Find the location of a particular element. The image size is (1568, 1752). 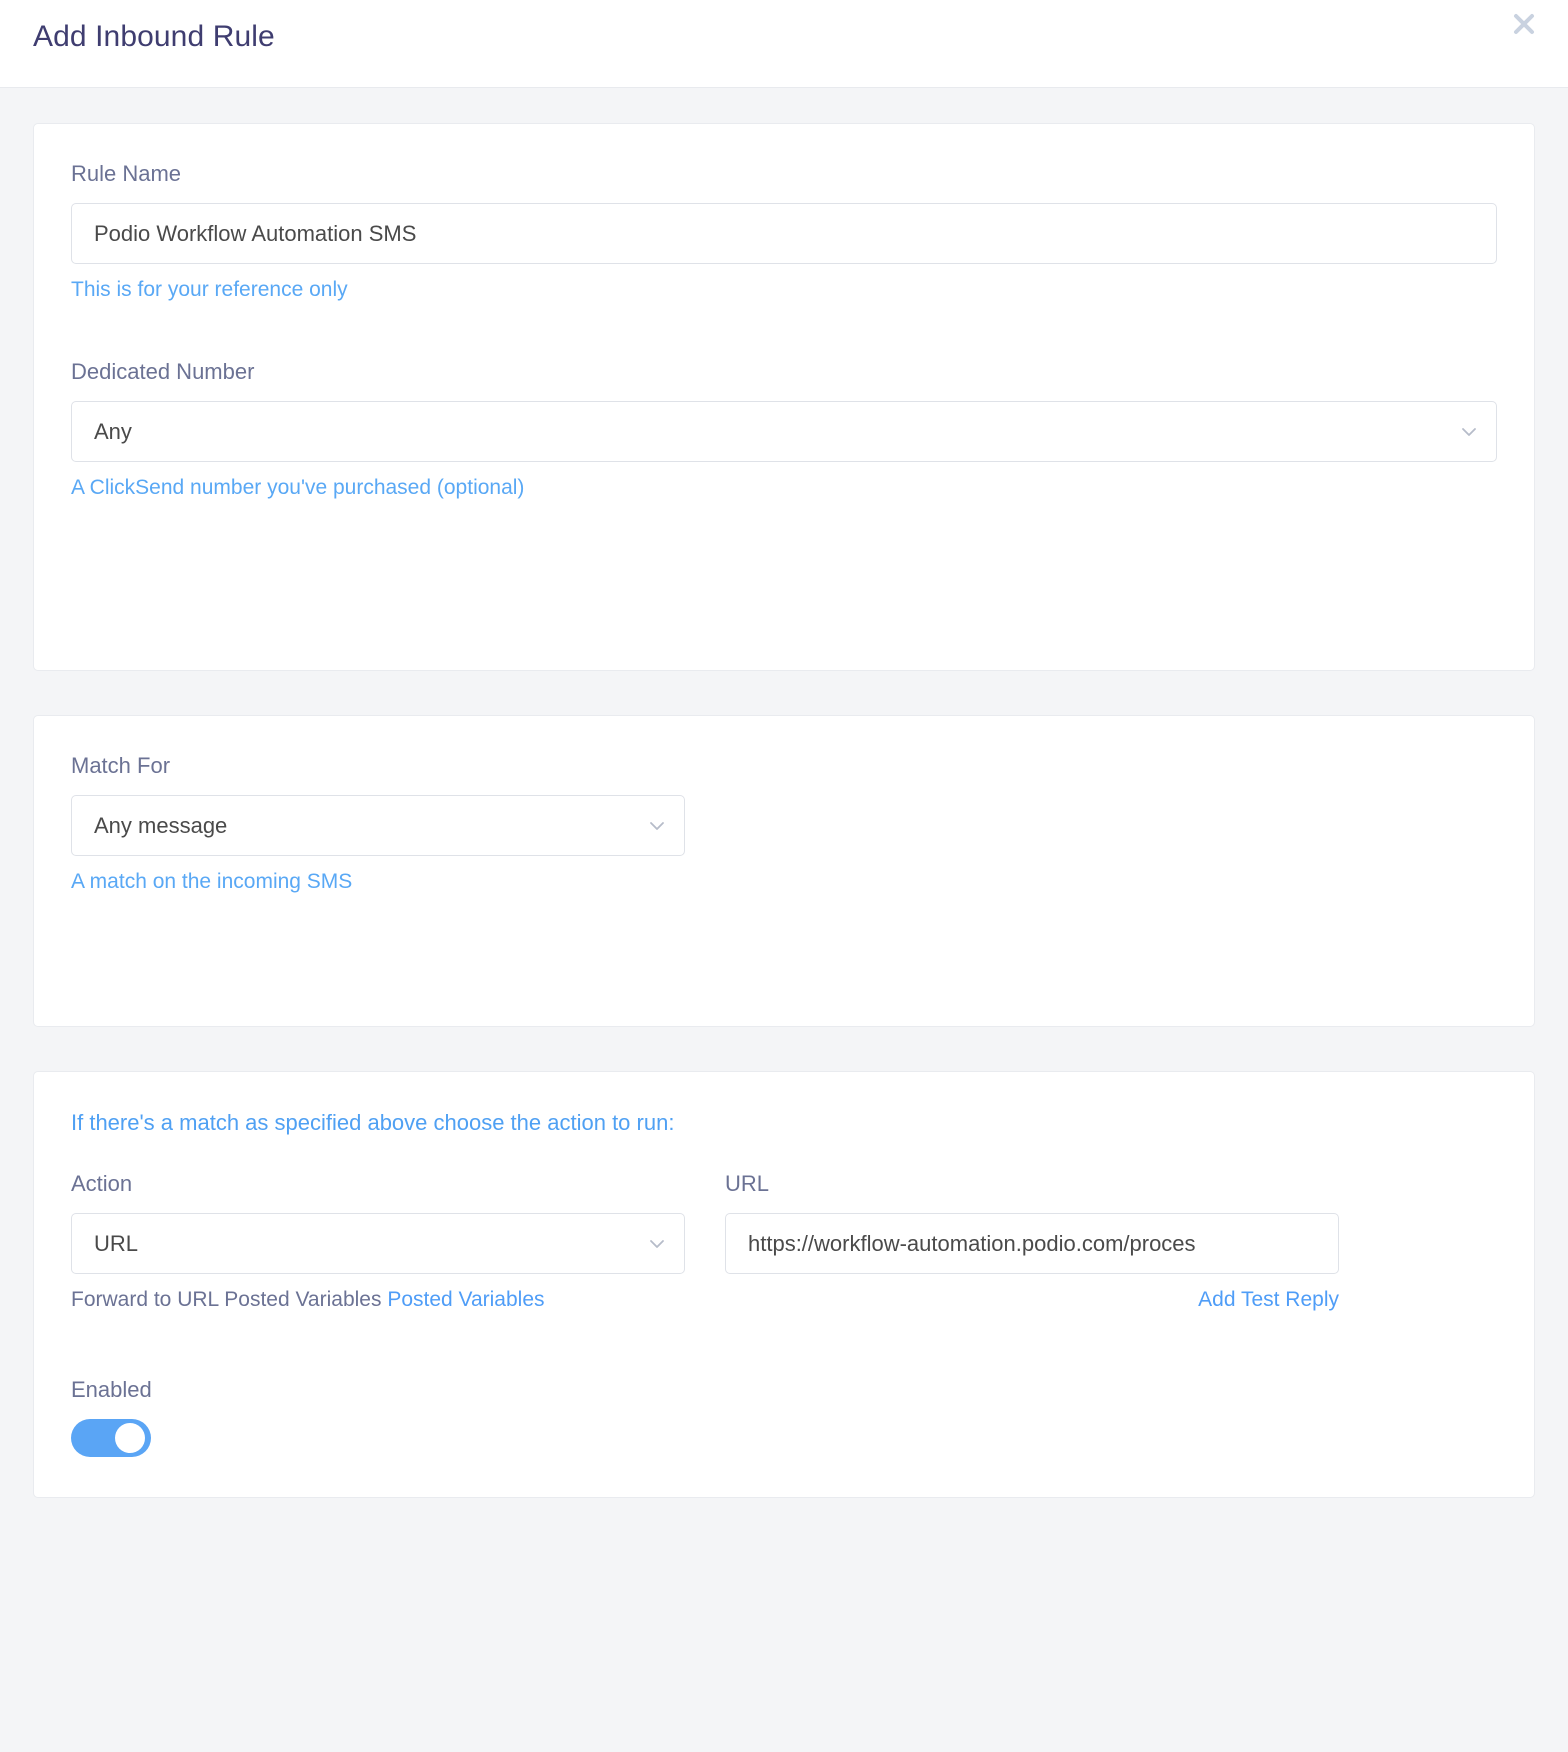

add-test-reply-link: Add Test Reply is located at coordinates (1268, 1300).